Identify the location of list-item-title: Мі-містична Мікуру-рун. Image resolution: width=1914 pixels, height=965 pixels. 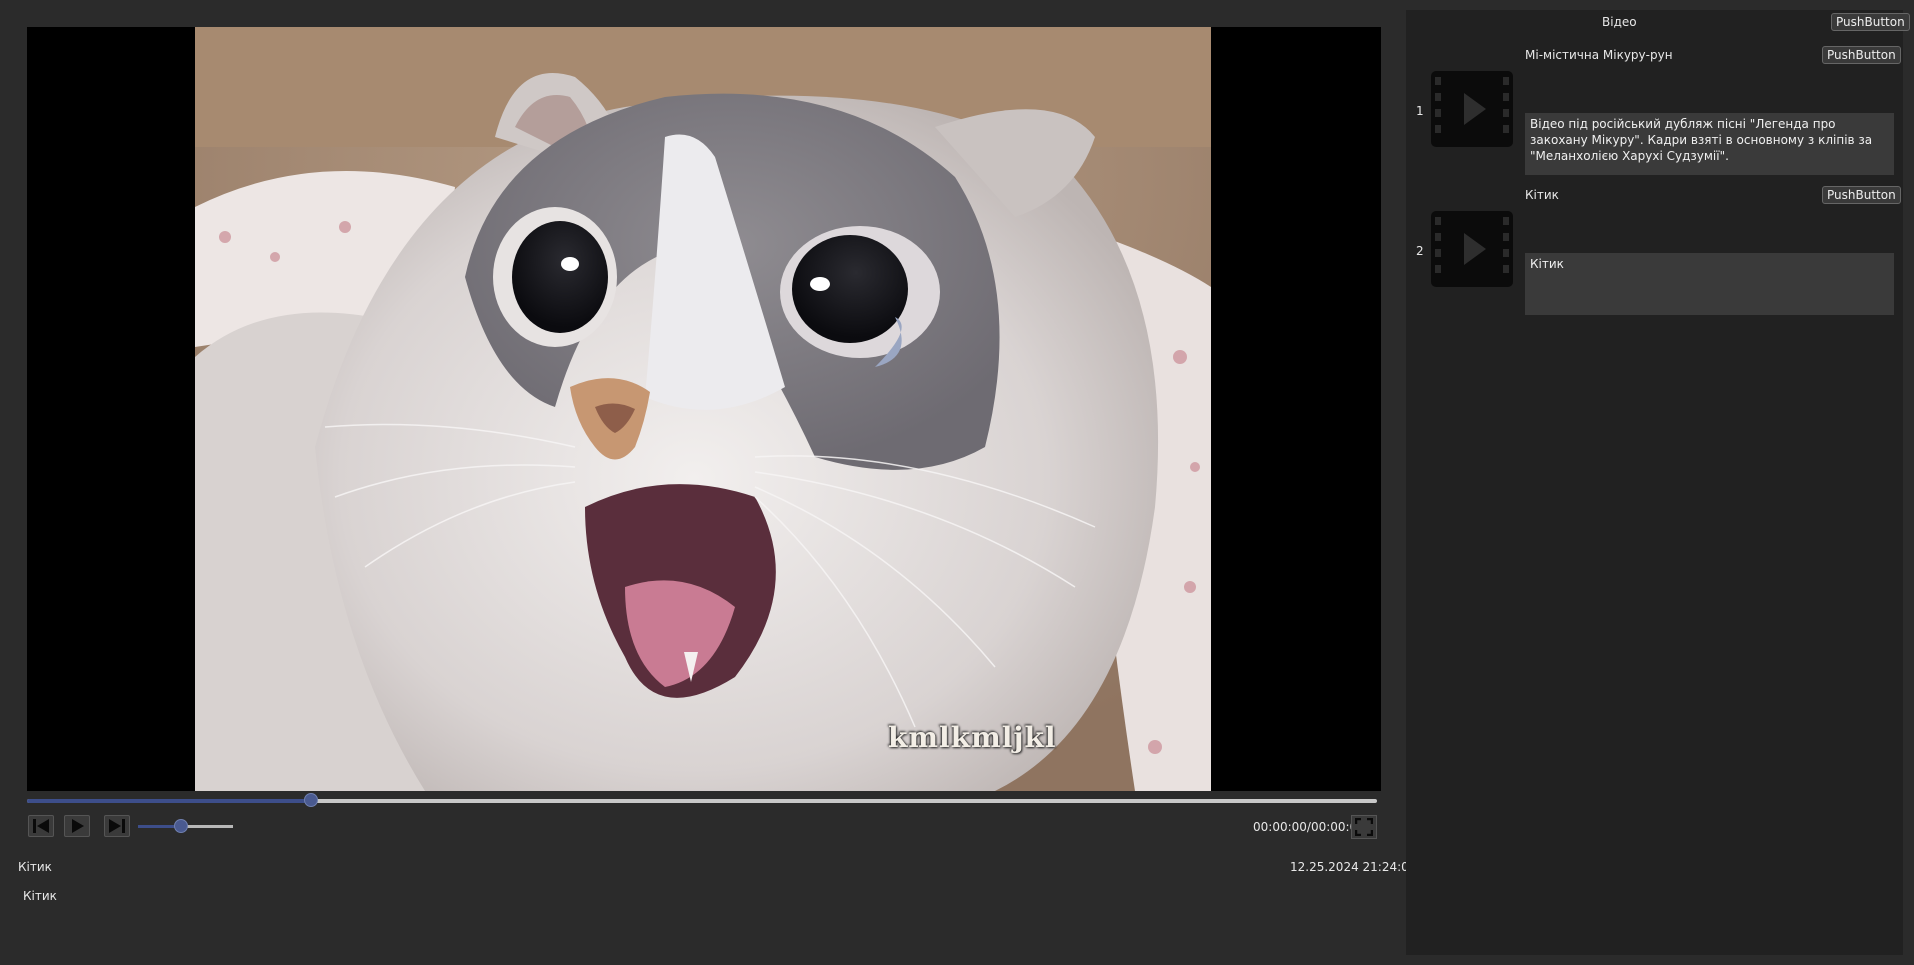
(1599, 55).